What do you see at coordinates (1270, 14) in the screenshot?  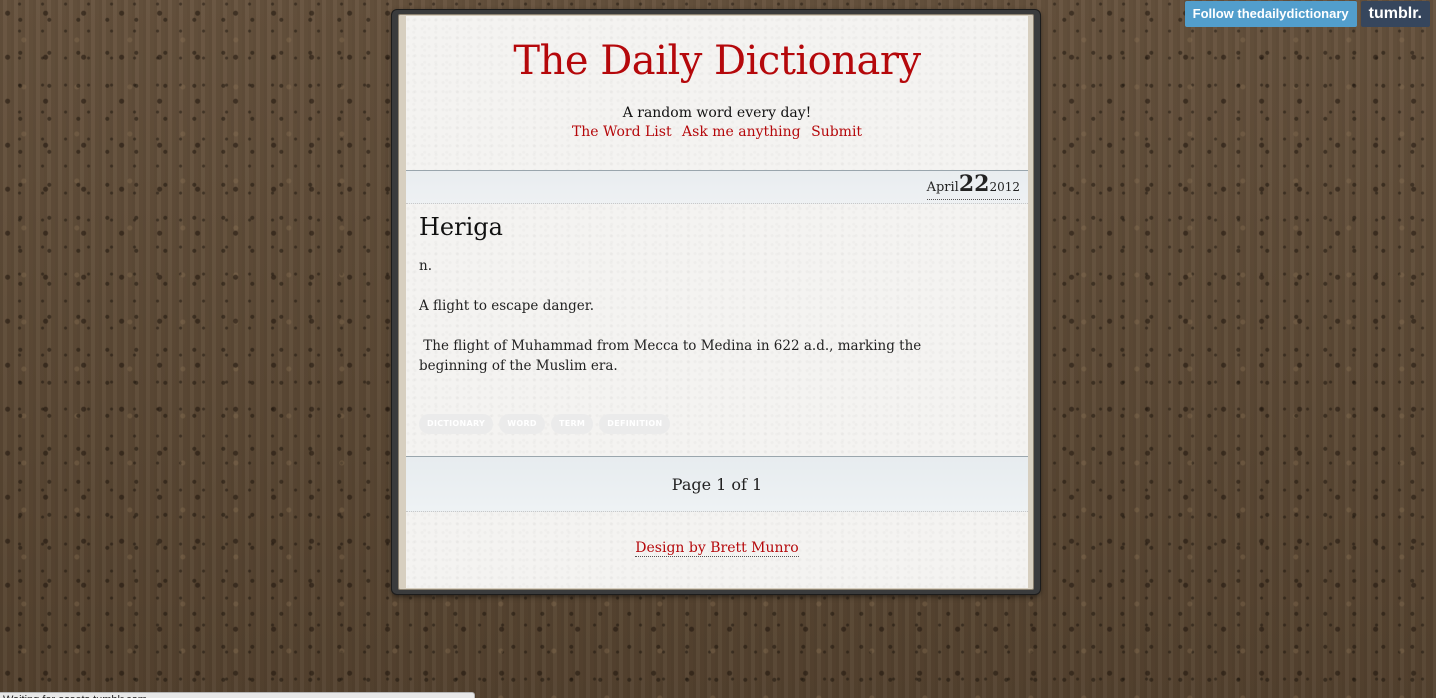 I see `follow-button: Follow thedailydictionary` at bounding box center [1270, 14].